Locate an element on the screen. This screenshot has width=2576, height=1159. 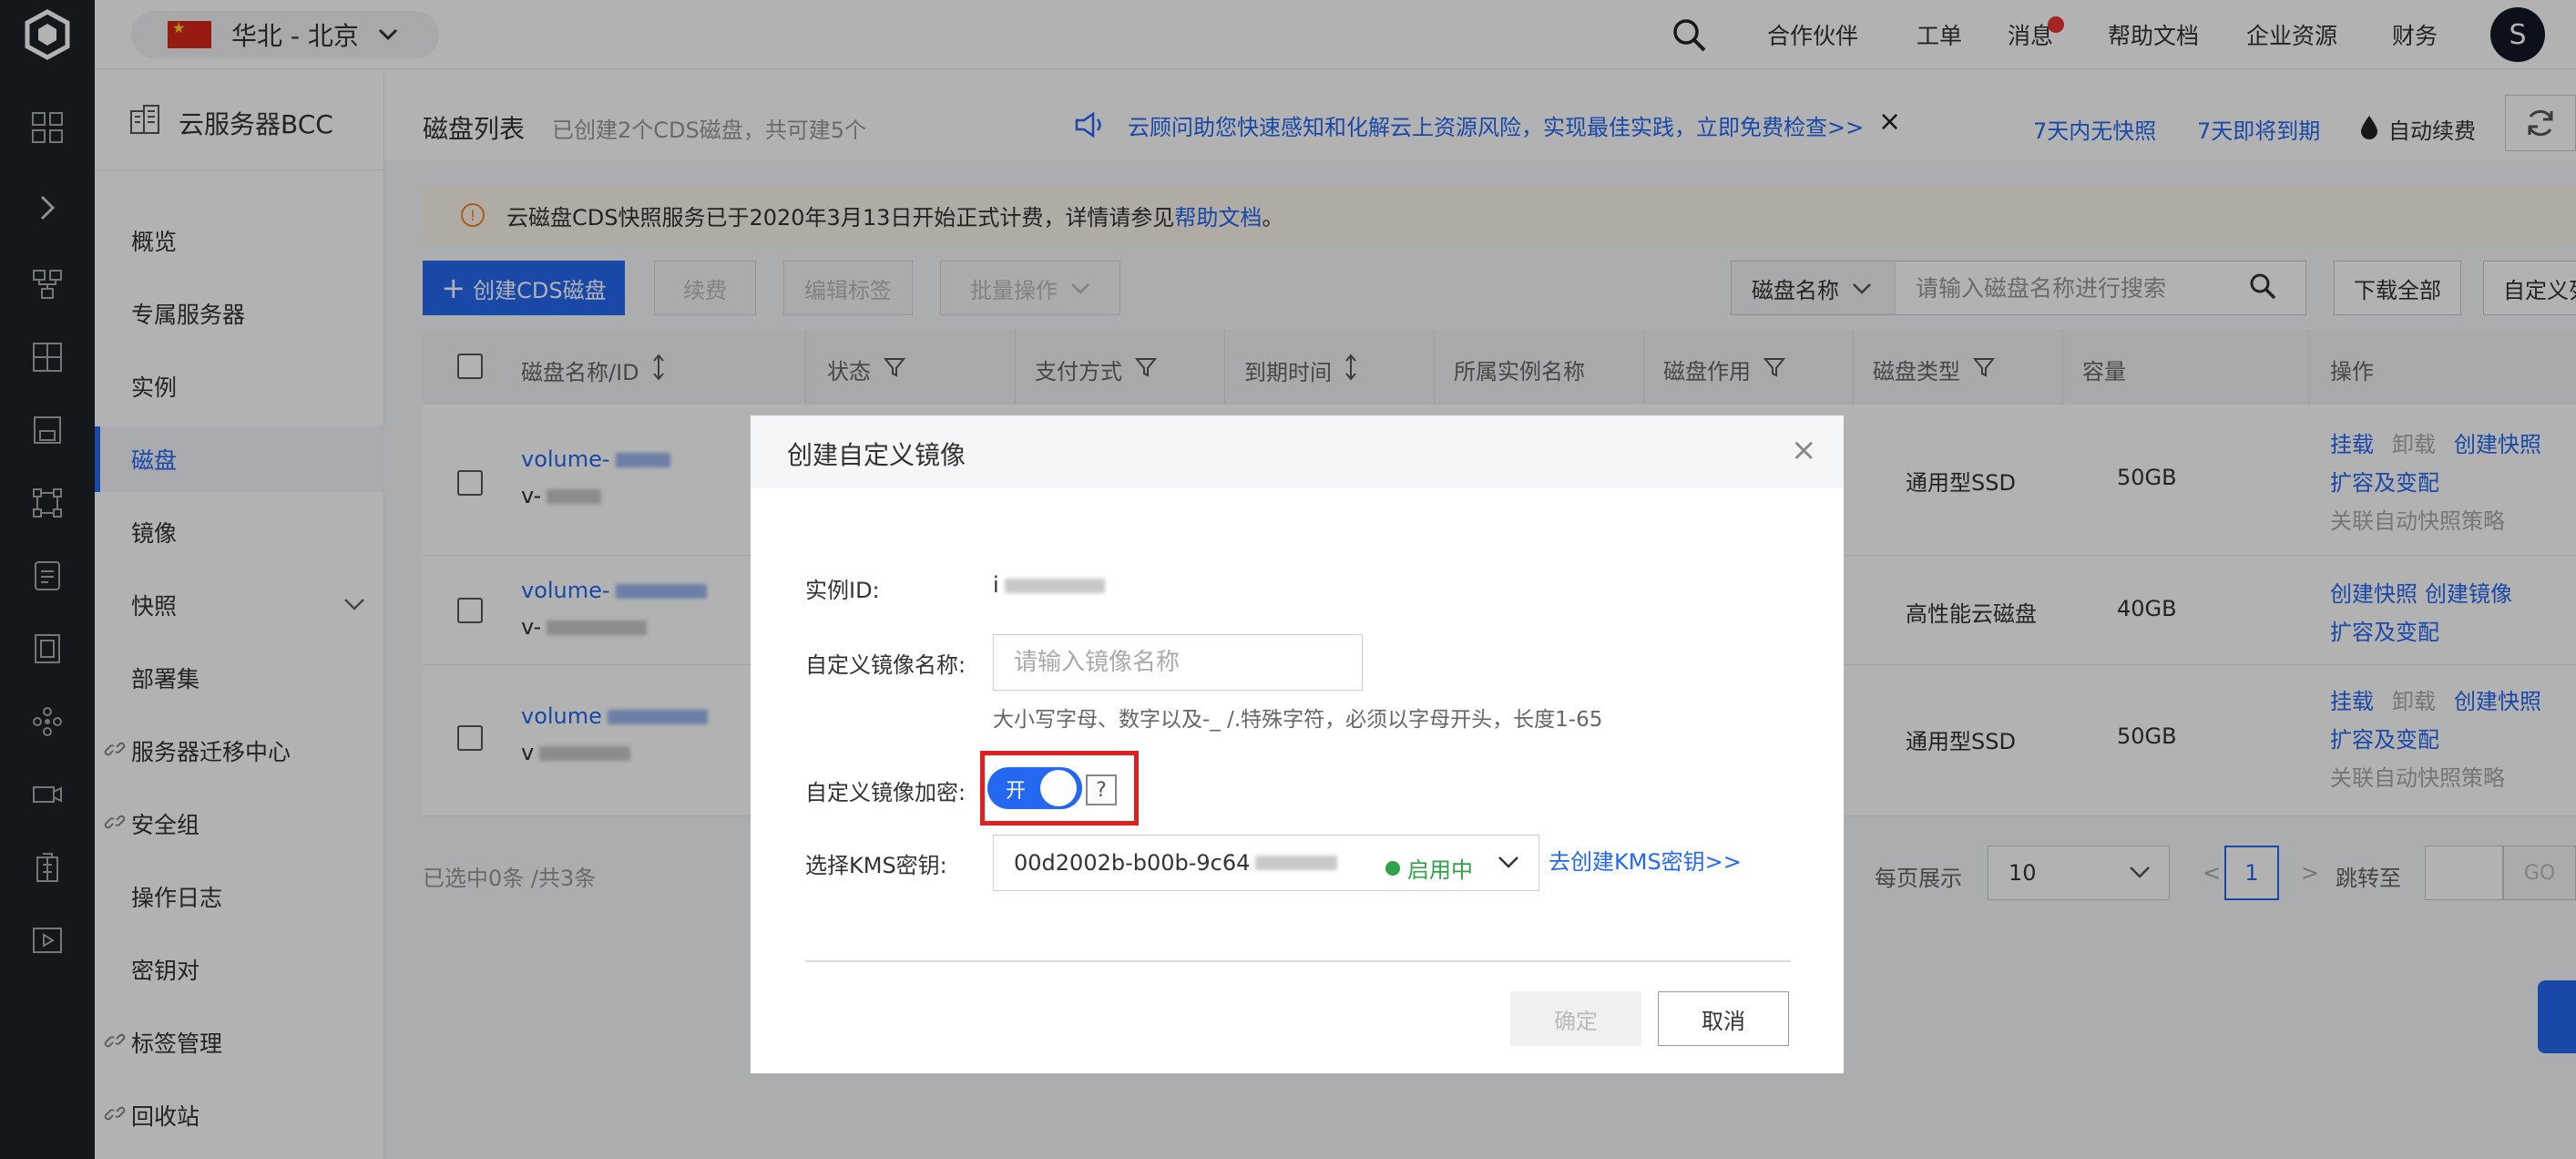
kms-status-badge: 启用中 is located at coordinates (1429, 868).